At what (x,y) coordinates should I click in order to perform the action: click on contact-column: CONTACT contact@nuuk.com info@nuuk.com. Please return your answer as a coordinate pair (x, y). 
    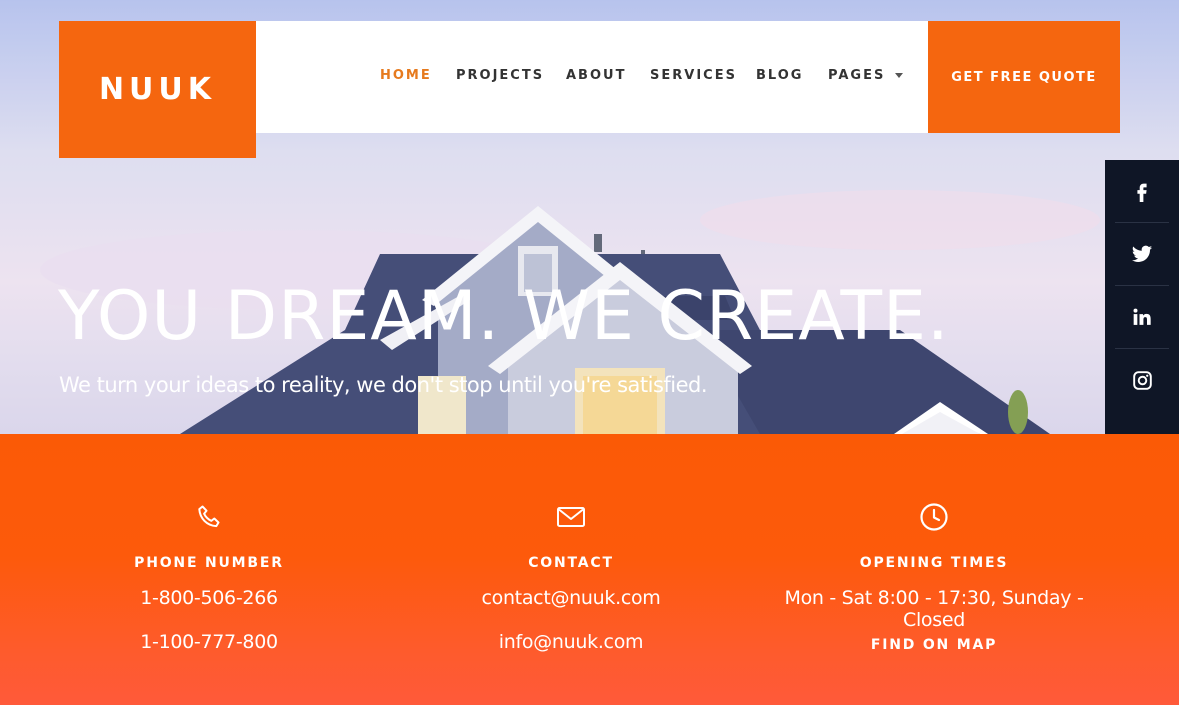
    Looking at the image, I should click on (571, 569).